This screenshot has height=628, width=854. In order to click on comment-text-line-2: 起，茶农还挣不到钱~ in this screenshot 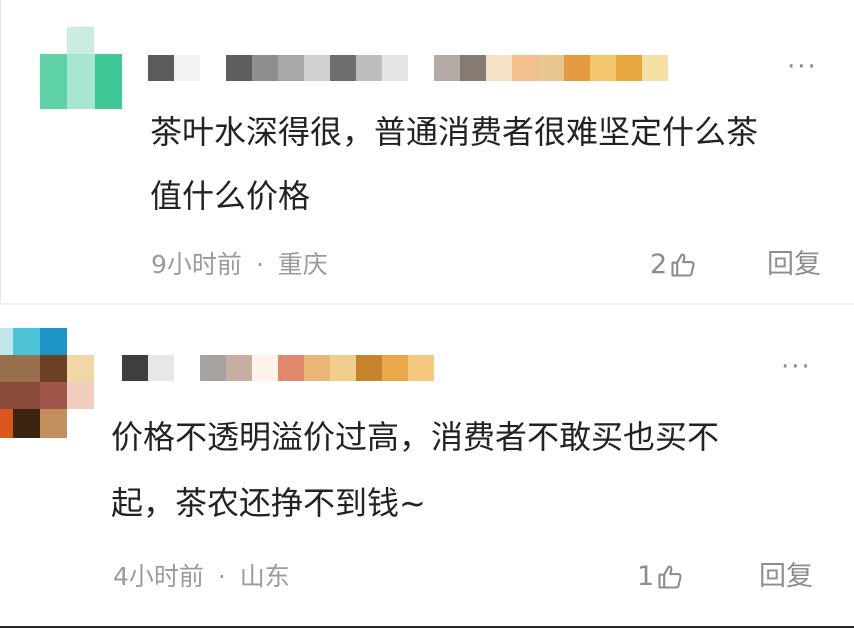, I will do `click(268, 503)`.